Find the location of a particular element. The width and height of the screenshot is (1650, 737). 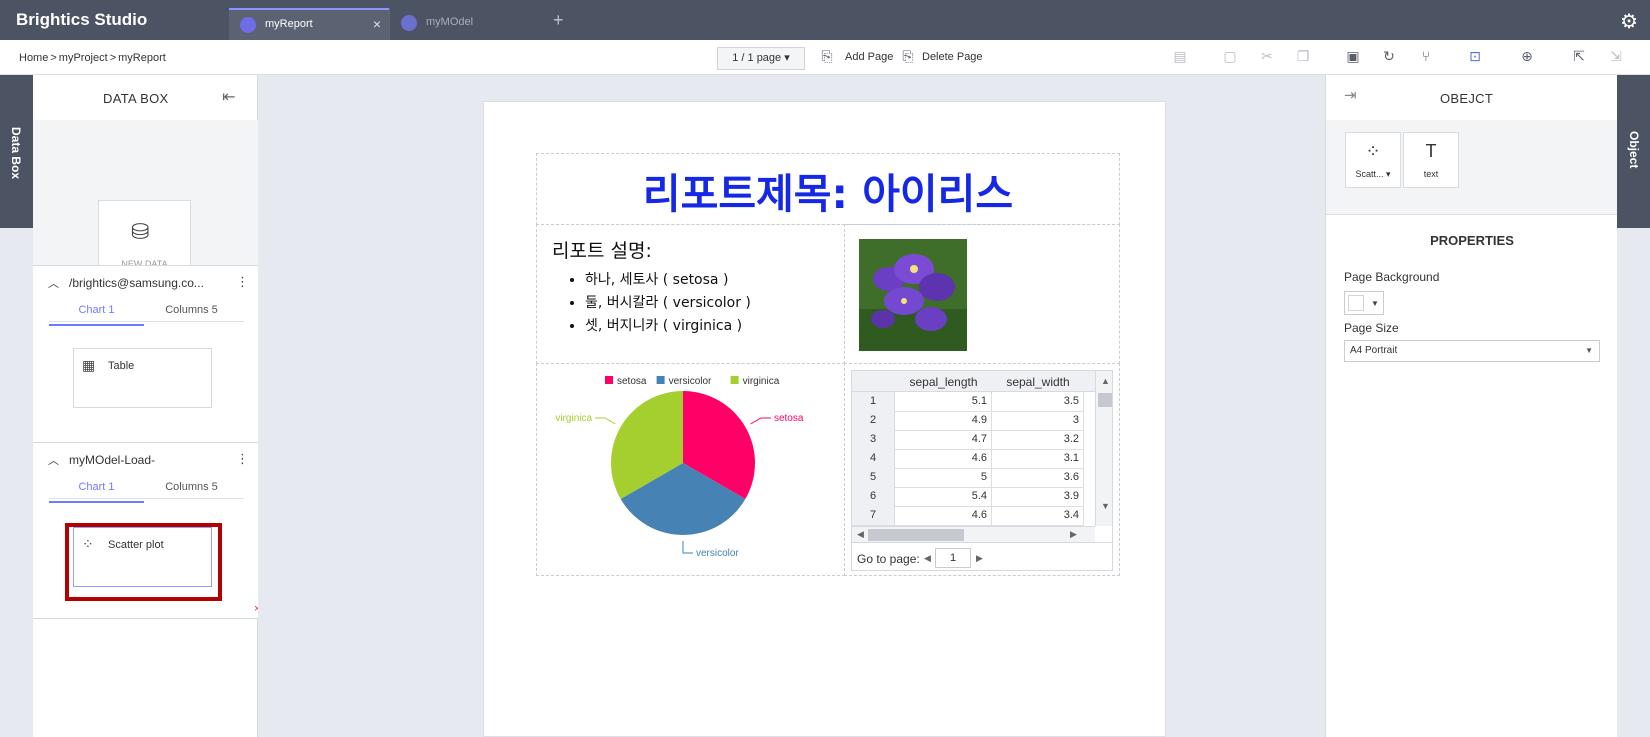

delete-page-button: Delete Page is located at coordinates (952, 57).